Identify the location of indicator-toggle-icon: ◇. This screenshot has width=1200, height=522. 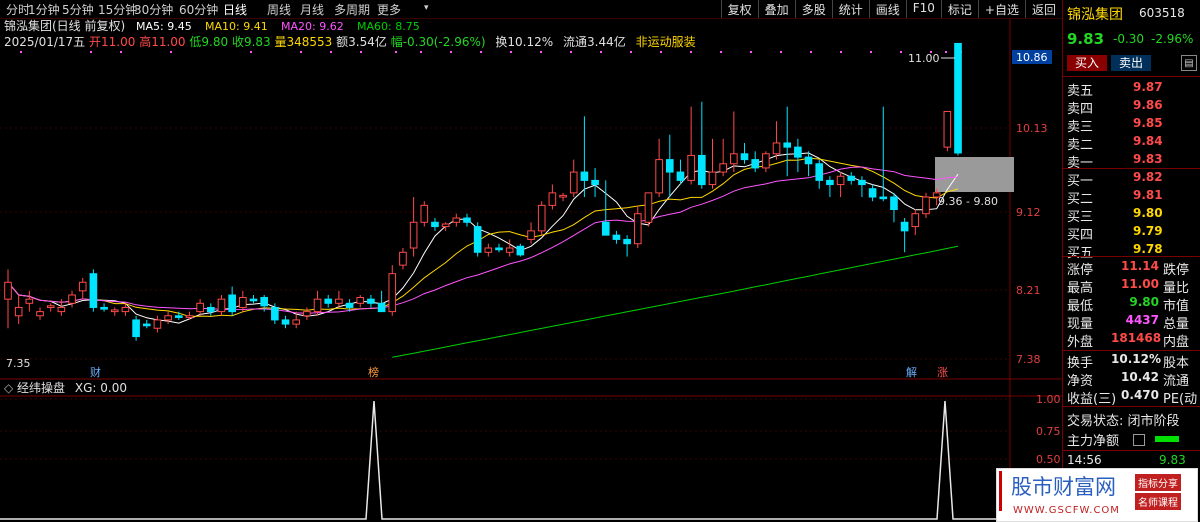
(10, 388).